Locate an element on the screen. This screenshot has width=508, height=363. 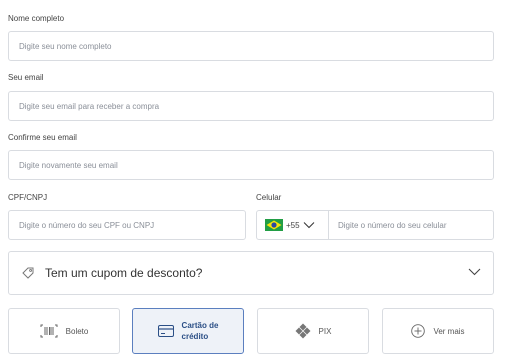
tag-icon is located at coordinates (28, 273).